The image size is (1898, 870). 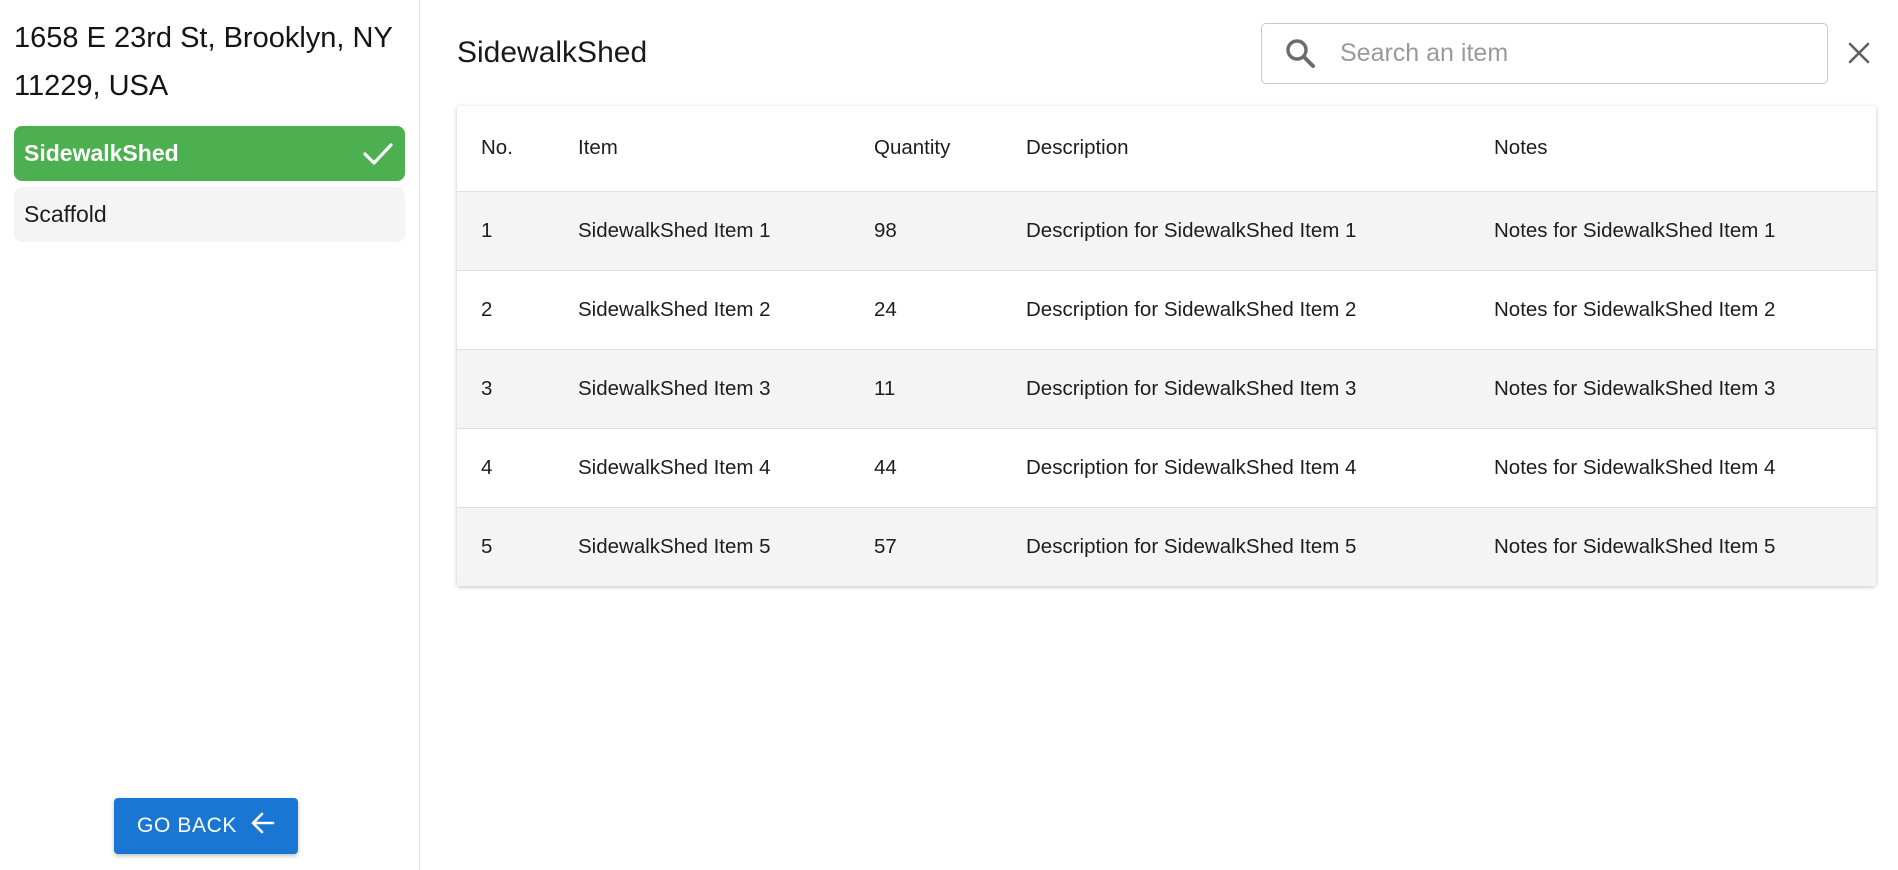 I want to click on arrow-left-icon, so click(x=263, y=826).